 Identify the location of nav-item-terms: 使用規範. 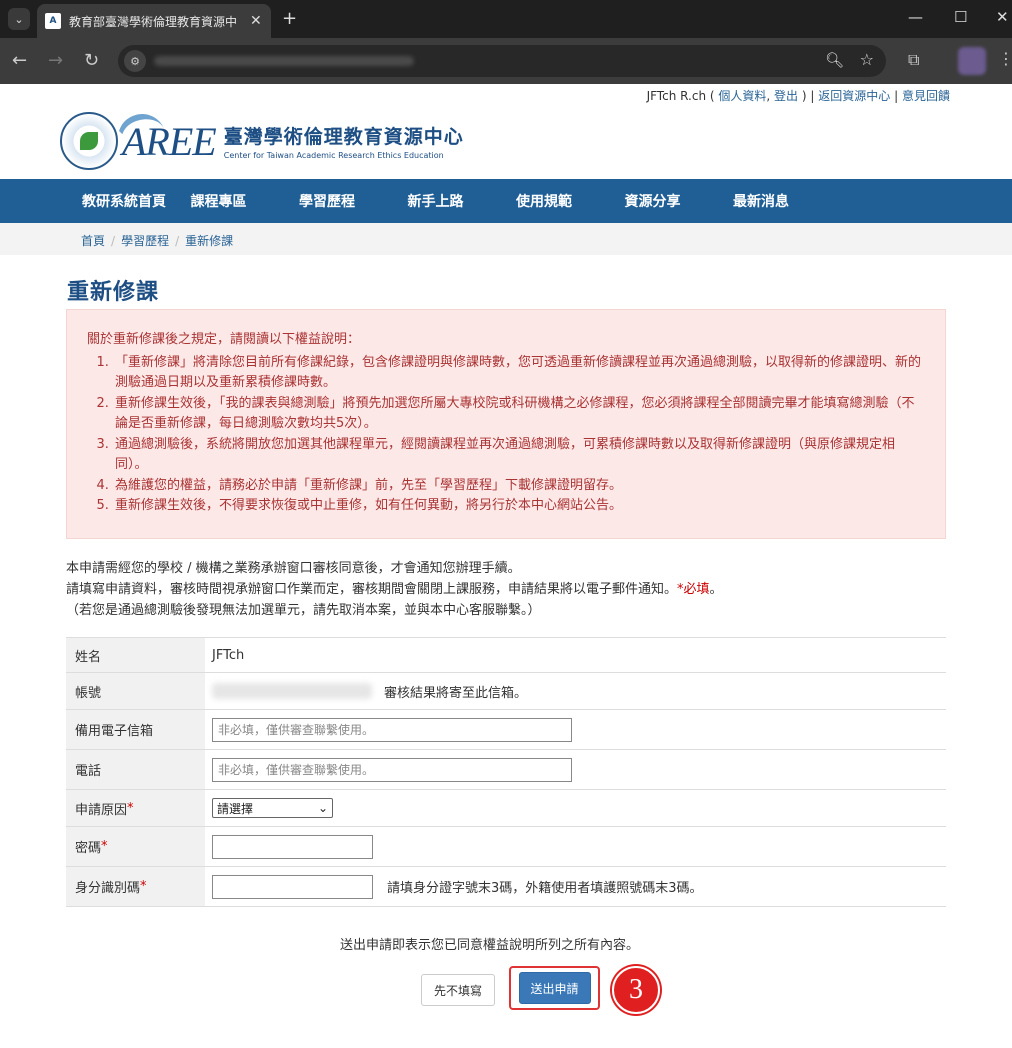
(570, 201).